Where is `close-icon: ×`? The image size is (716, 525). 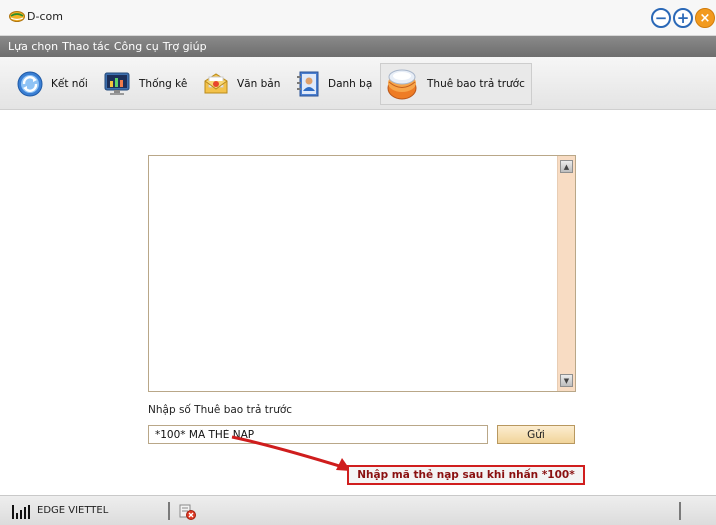 close-icon: × is located at coordinates (705, 18).